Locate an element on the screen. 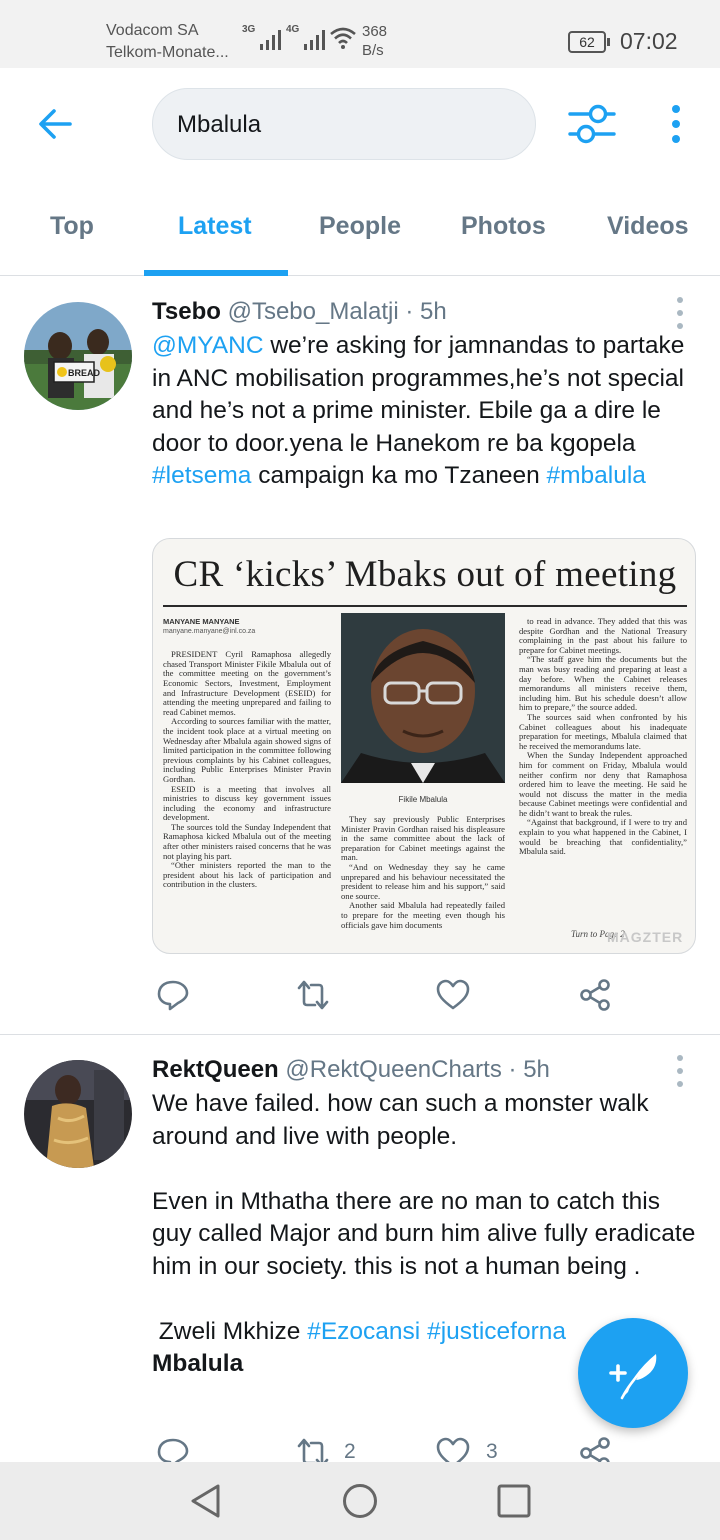  tab-photos: Photos is located at coordinates (503, 226).